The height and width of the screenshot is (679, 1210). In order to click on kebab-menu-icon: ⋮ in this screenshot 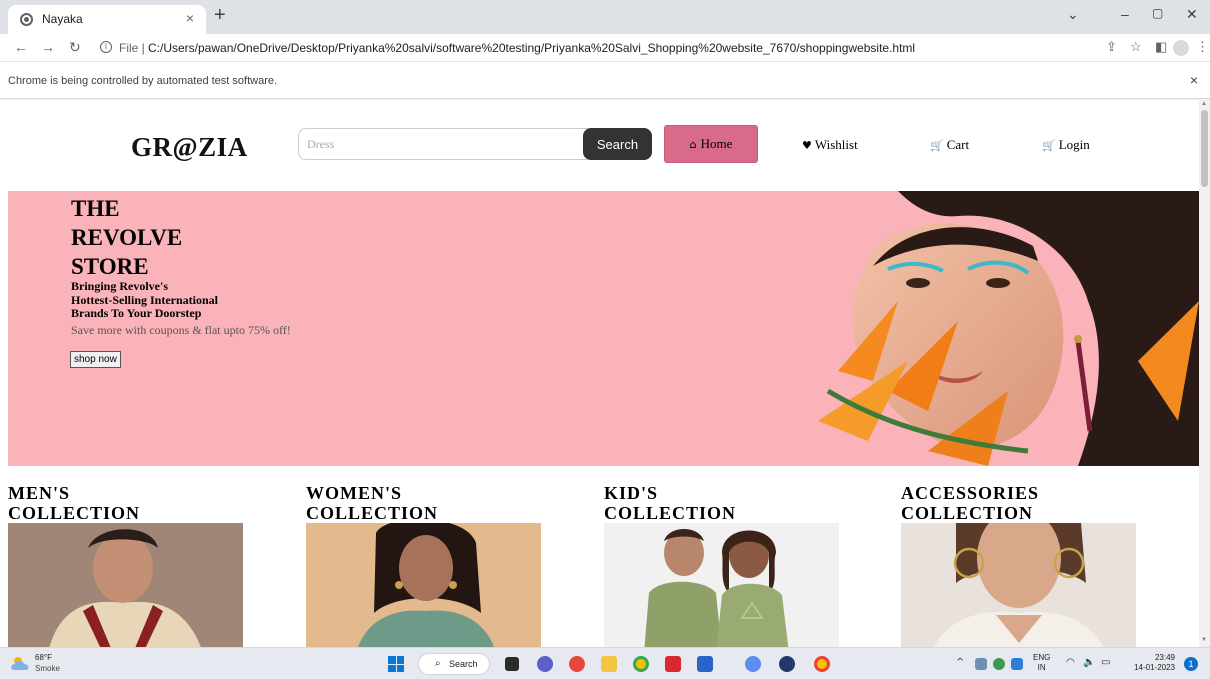, I will do `click(1202, 47)`.